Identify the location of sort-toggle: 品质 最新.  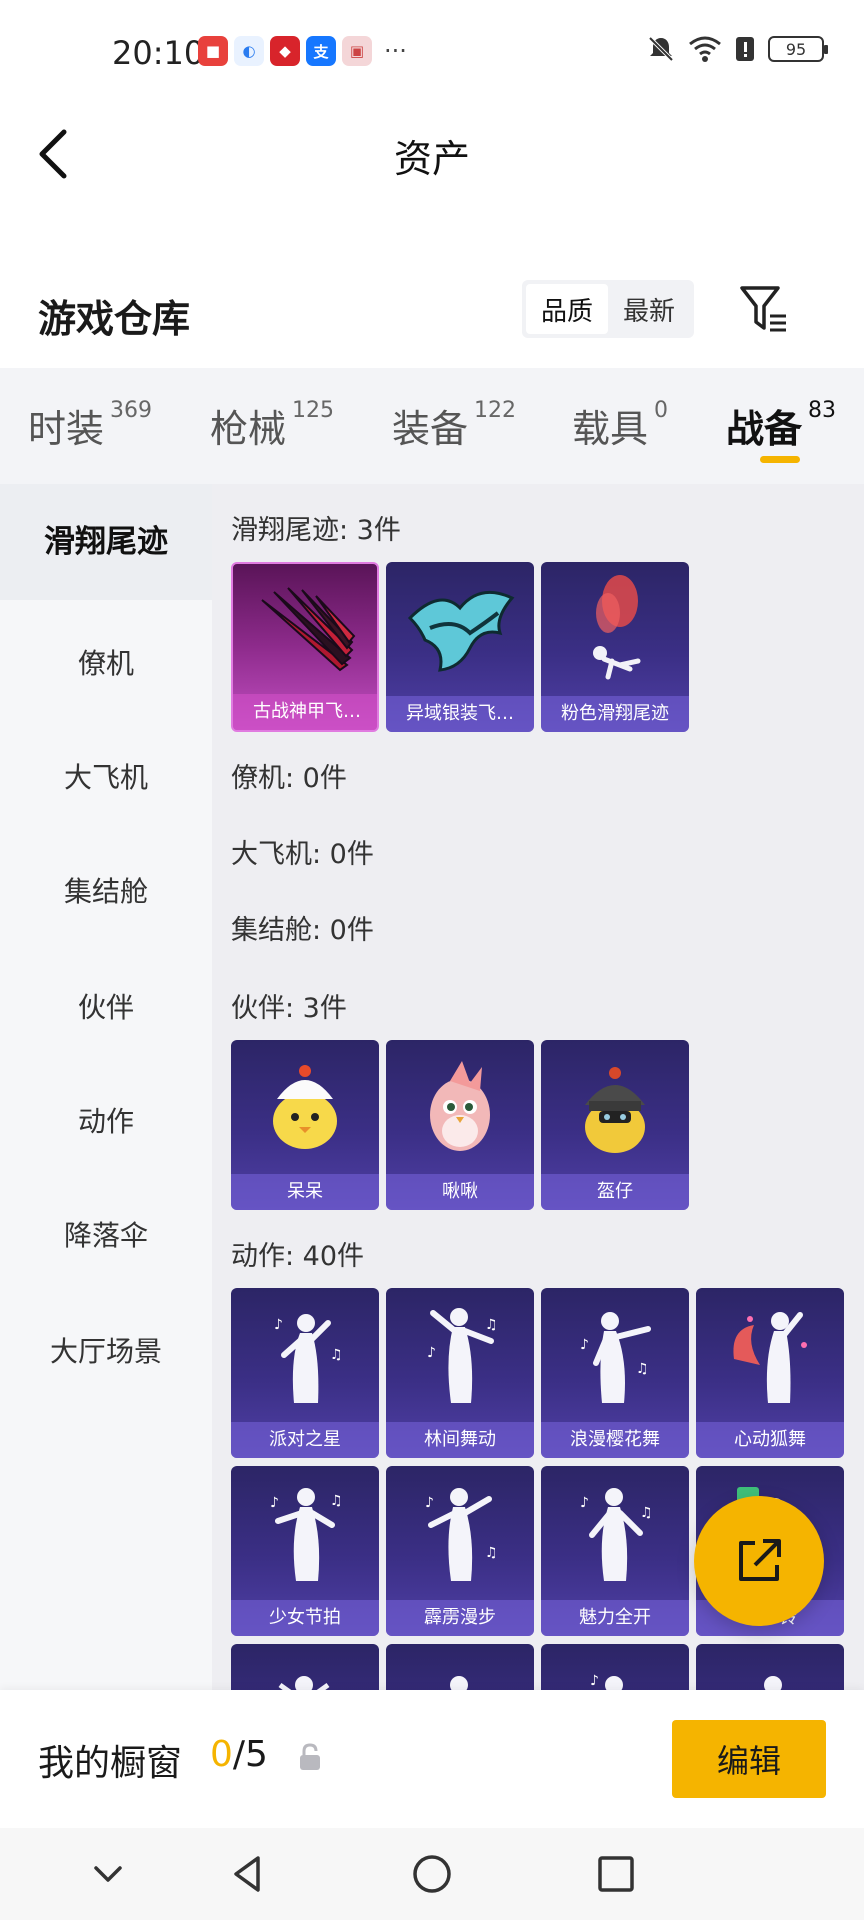
(608, 309).